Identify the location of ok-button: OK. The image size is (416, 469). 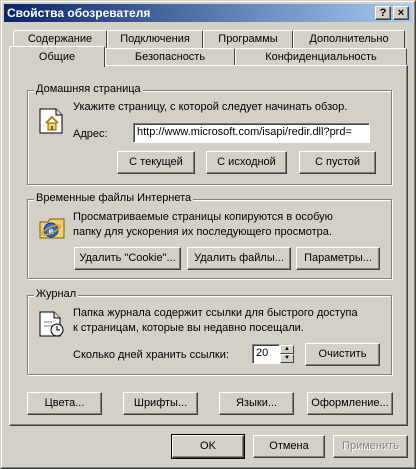
(208, 446).